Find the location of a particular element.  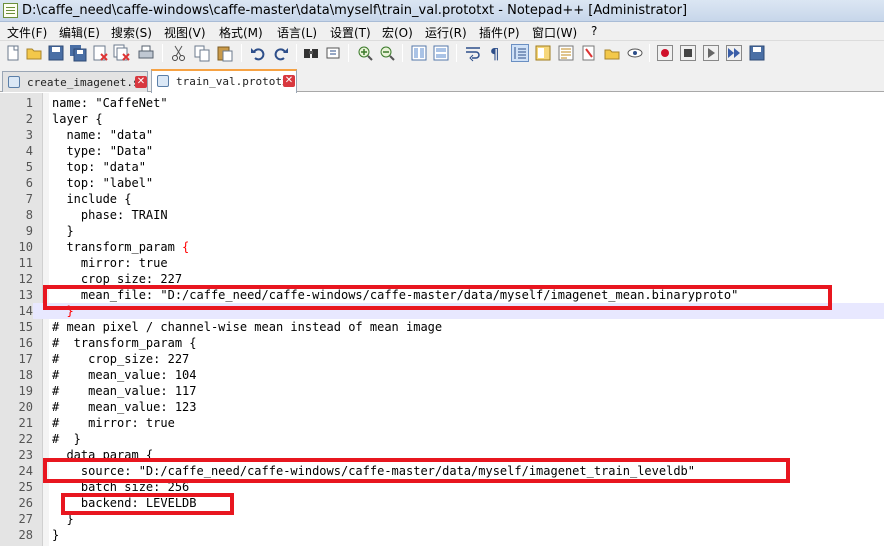

show-all-chars-icon: ¶ is located at coordinates (495, 53).